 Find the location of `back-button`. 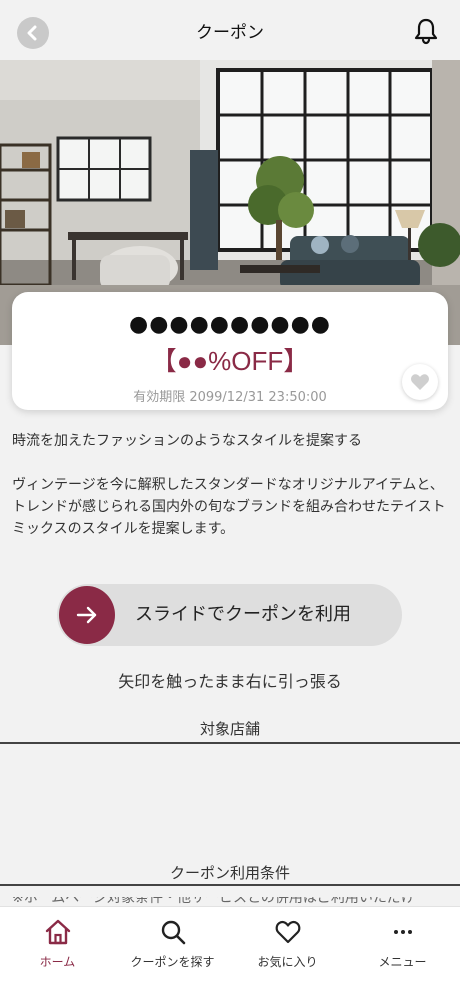

back-button is located at coordinates (33, 33).